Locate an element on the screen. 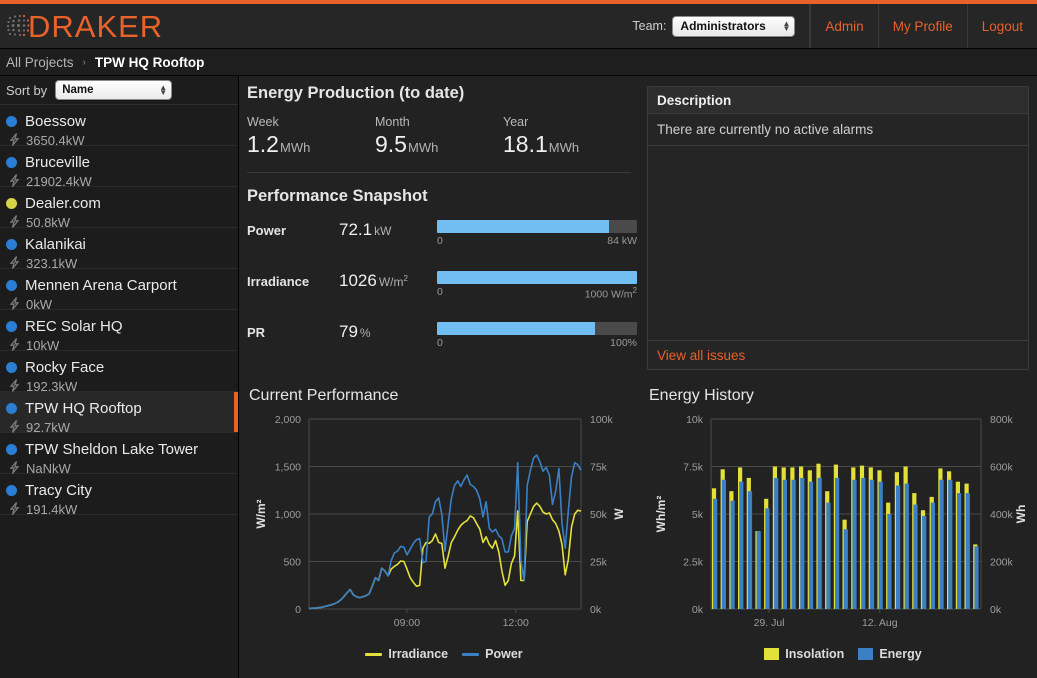  description-panel-title: Description is located at coordinates (838, 100).